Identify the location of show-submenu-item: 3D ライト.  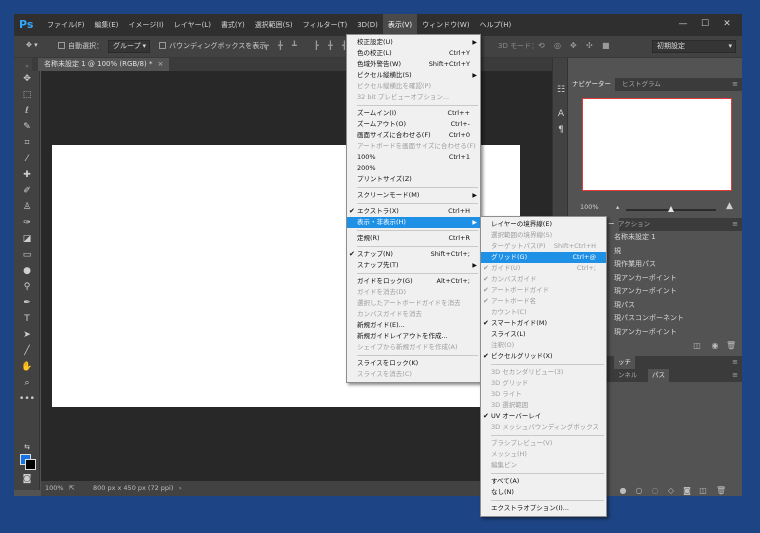
(543, 394).